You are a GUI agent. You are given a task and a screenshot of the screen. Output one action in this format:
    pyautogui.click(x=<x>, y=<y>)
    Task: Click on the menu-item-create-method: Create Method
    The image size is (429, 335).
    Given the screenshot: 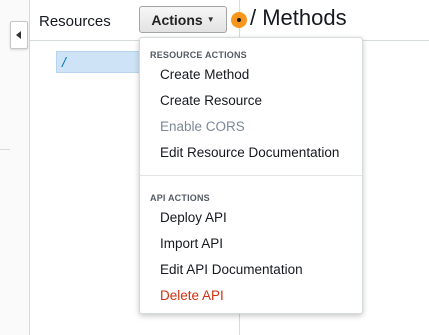 What is the action you would take?
    pyautogui.click(x=204, y=74)
    